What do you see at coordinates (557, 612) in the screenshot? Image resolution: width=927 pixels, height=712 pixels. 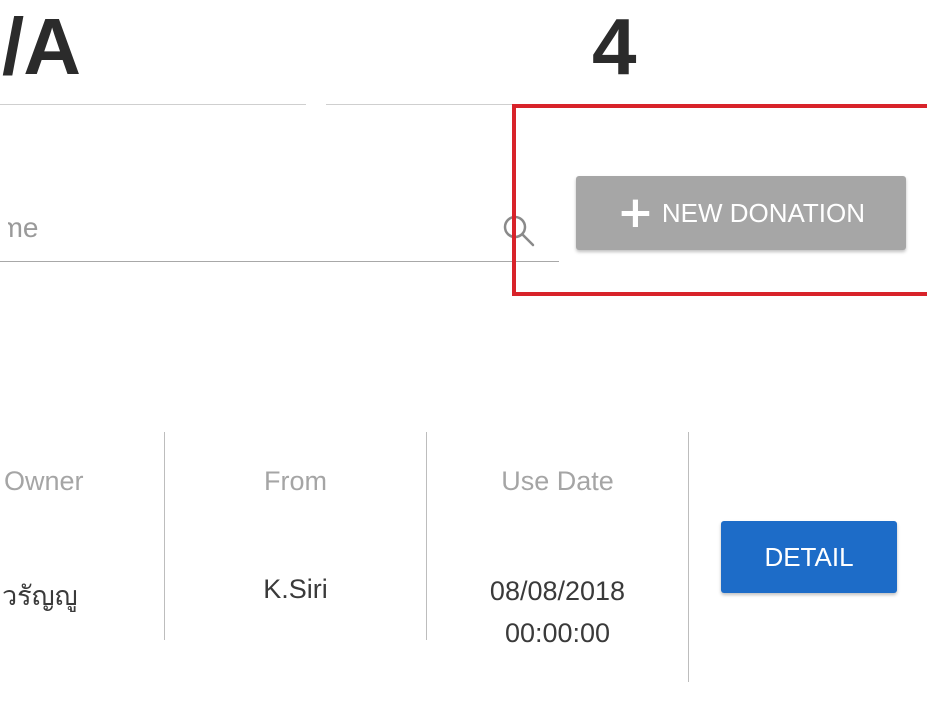 I see `cell-use-date: 08/08/2018 00:00:00` at bounding box center [557, 612].